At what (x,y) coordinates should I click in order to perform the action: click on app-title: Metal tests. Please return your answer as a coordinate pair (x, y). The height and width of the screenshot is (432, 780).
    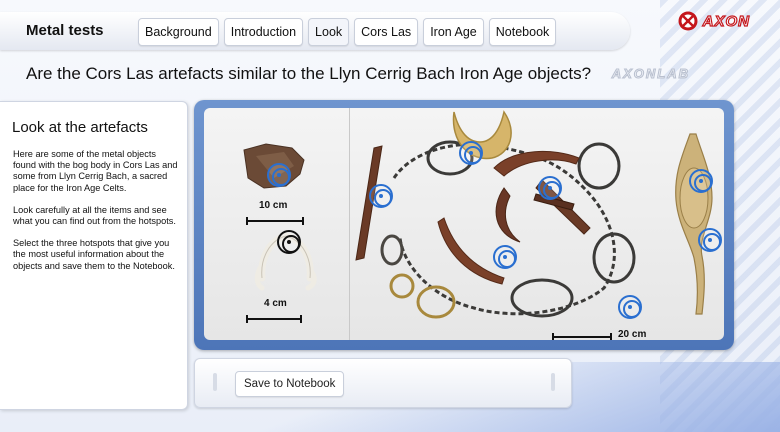
    Looking at the image, I should click on (65, 30).